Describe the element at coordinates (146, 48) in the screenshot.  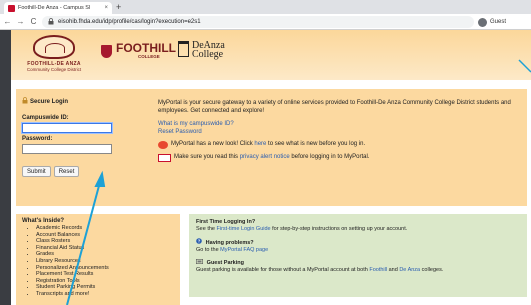
I see `foothill-logo-name: FOOTHILL` at that location.